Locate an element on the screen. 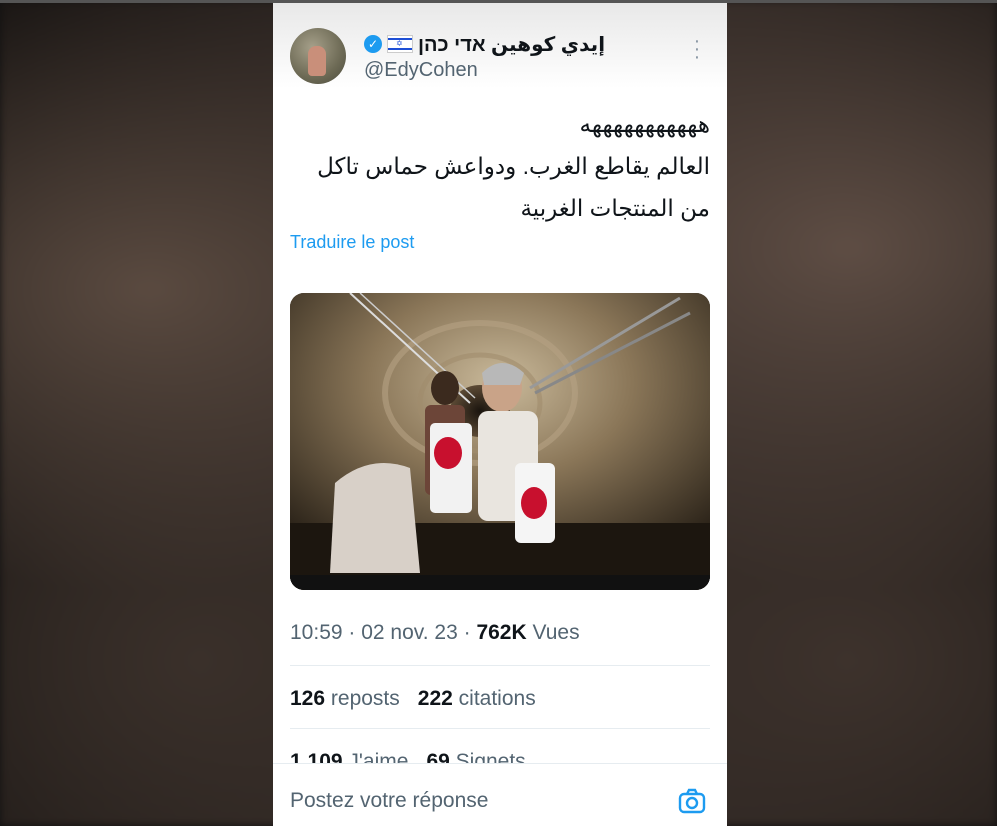 This screenshot has height=826, width=997. more-options-icon: · · · is located at coordinates (697, 49).